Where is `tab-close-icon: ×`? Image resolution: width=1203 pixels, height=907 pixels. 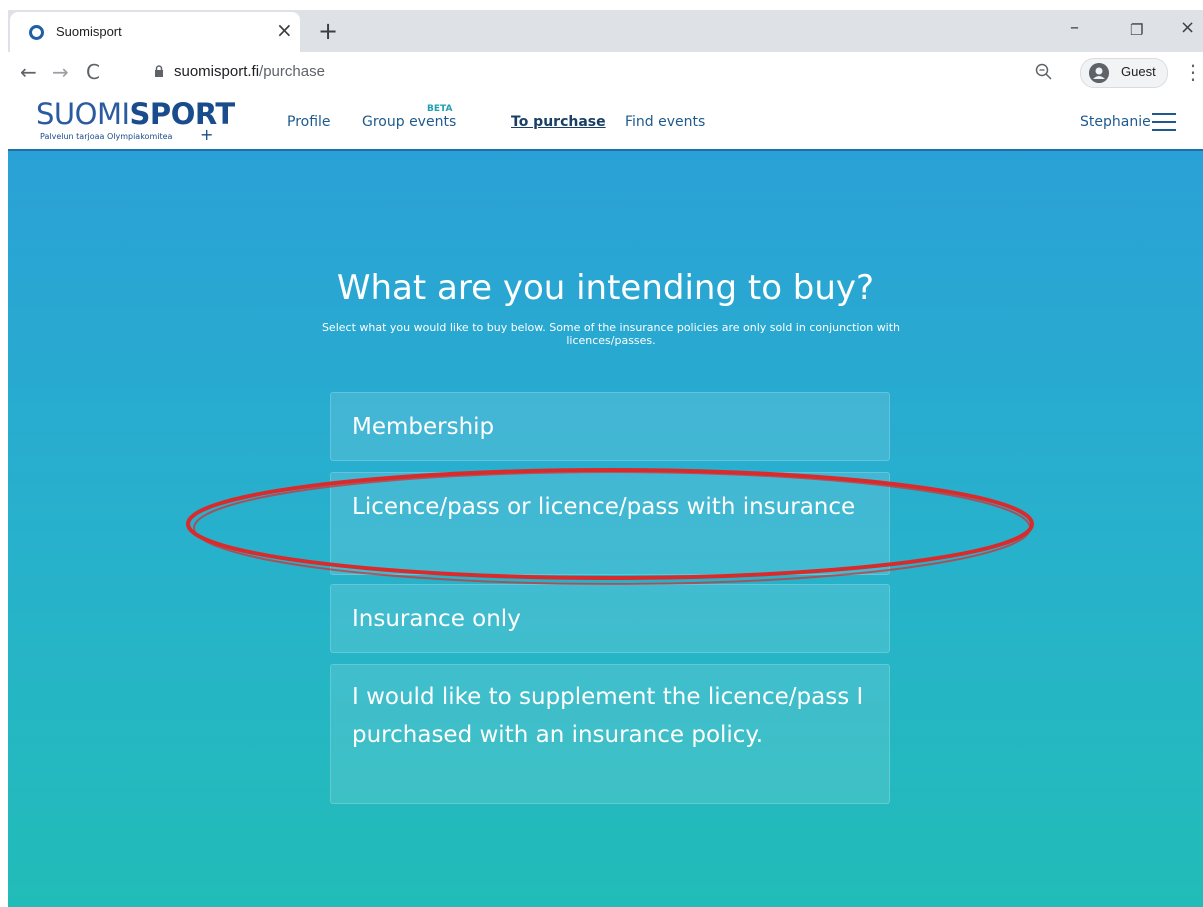 tab-close-icon: × is located at coordinates (284, 30).